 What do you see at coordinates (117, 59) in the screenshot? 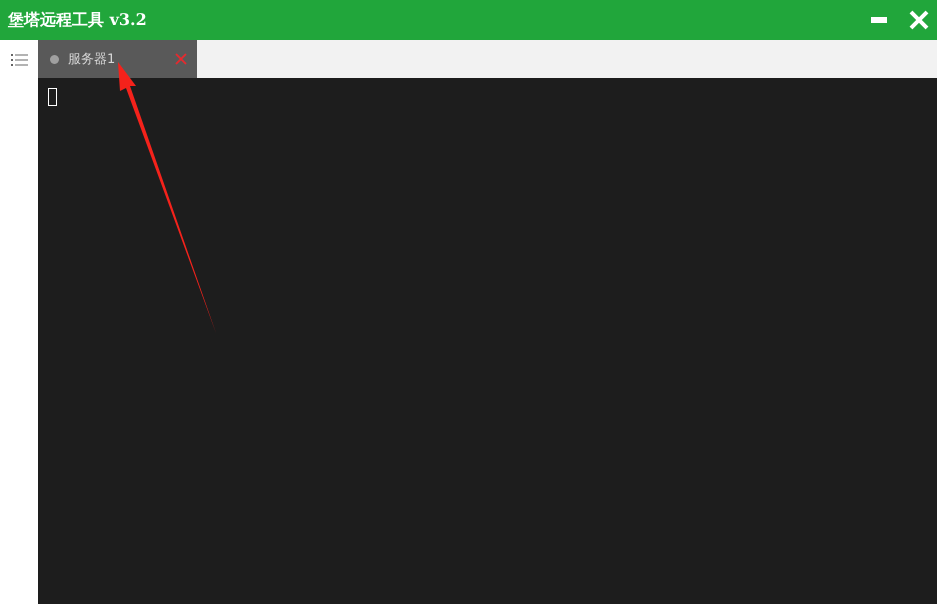
I see `tab: 服务器1` at bounding box center [117, 59].